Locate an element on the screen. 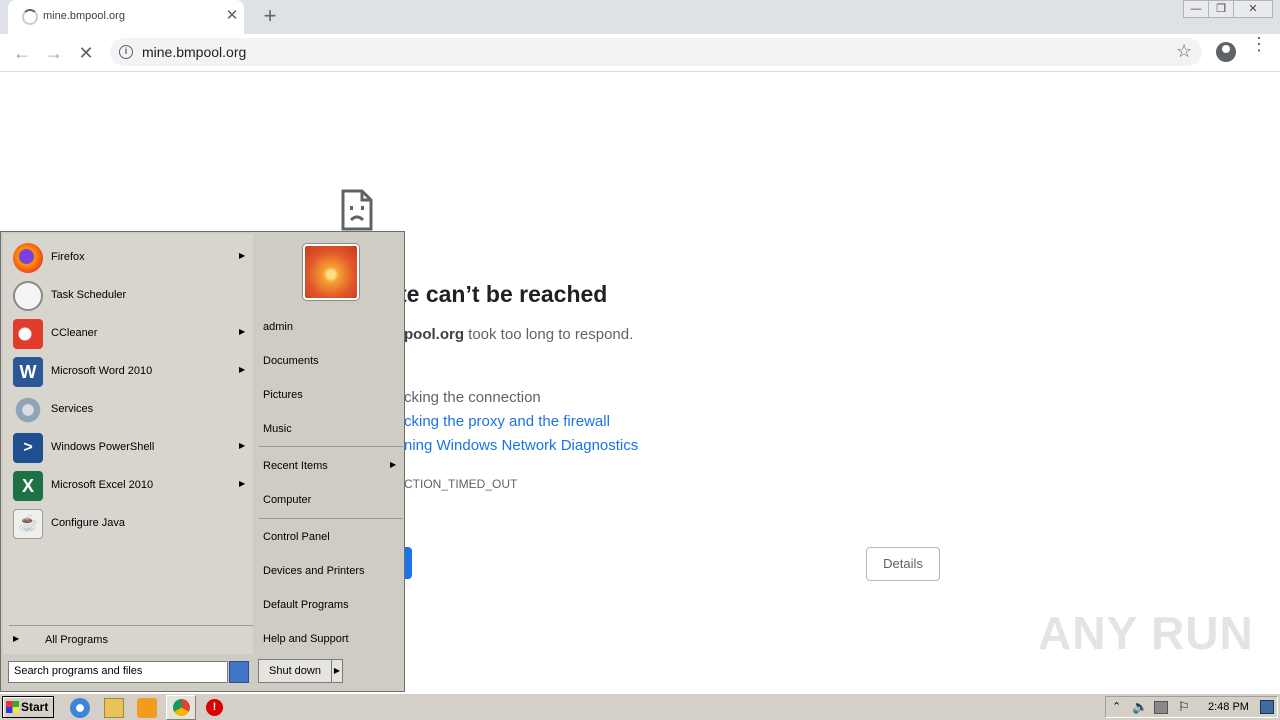 The width and height of the screenshot is (1280, 720). powershell-icon: > is located at coordinates (28, 448).